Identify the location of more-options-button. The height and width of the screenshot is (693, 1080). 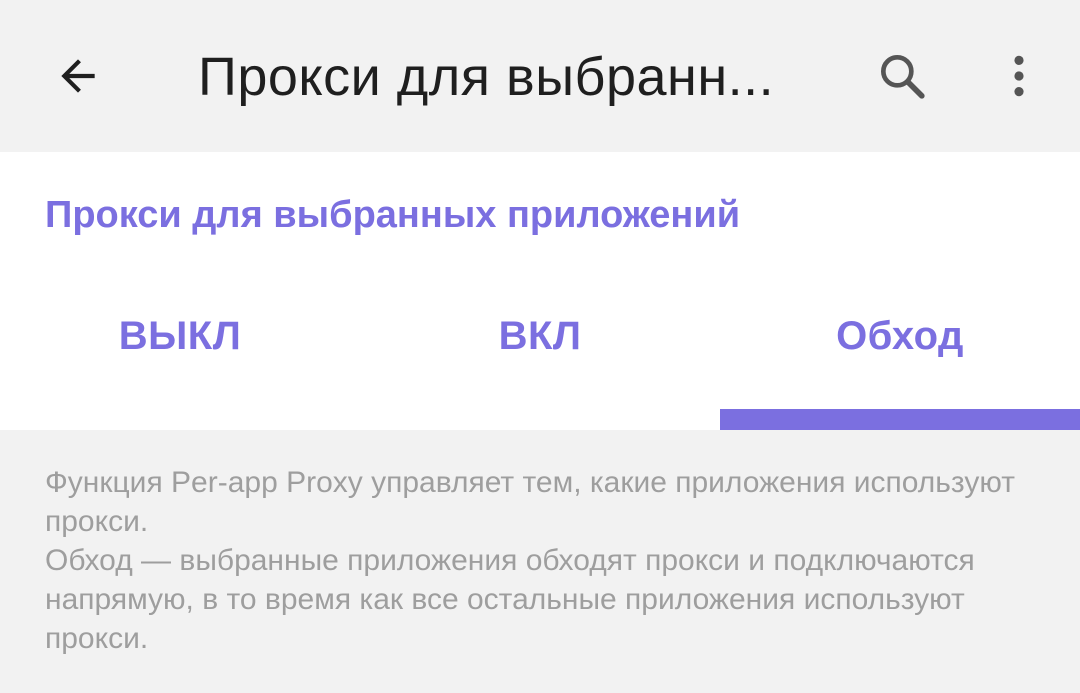
(1019, 76).